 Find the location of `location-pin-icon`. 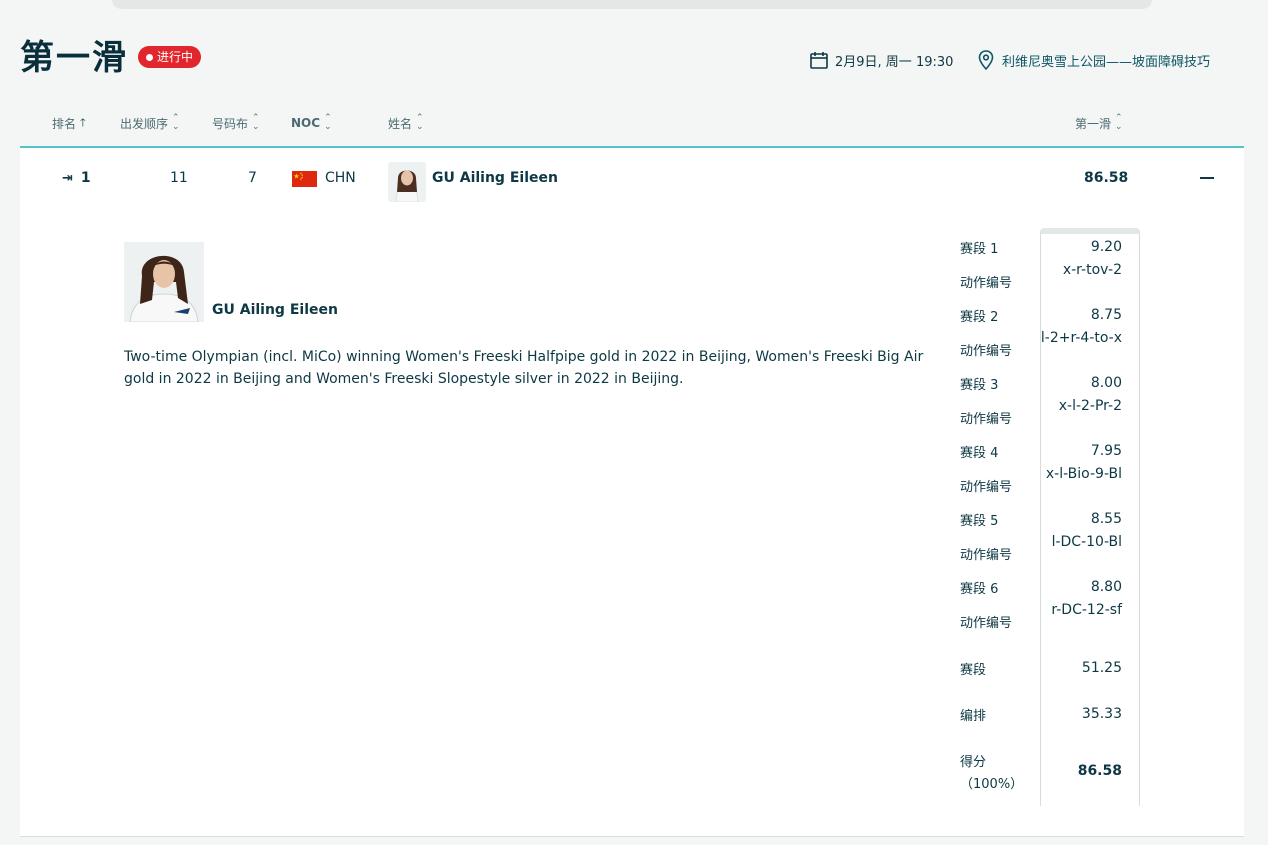

location-pin-icon is located at coordinates (986, 60).